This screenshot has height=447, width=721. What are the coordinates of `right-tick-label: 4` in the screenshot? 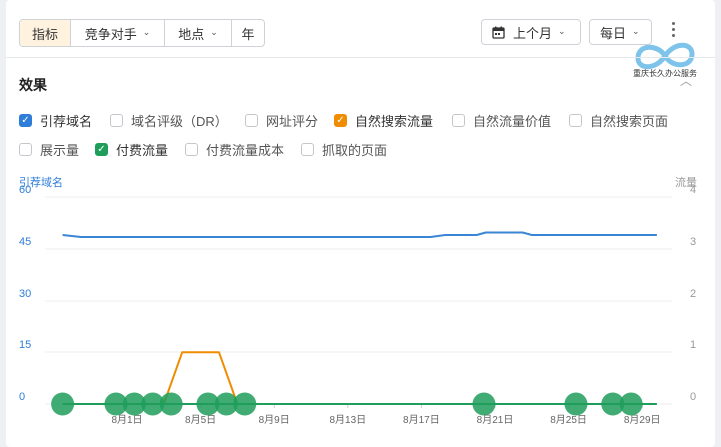 It's located at (693, 190).